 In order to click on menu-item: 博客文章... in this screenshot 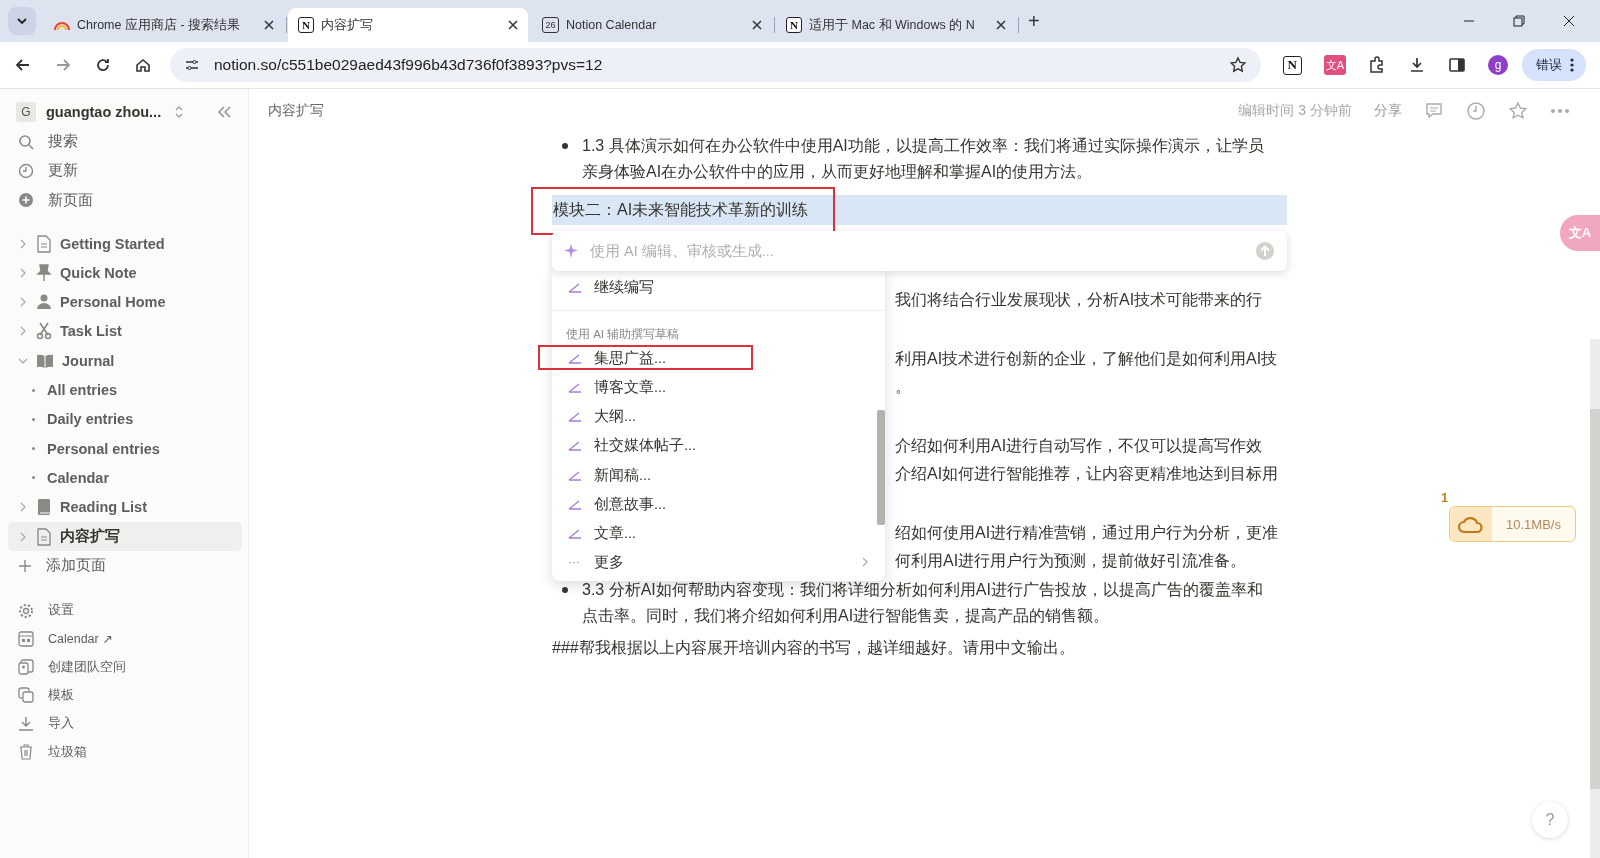, I will do `click(718, 387)`.